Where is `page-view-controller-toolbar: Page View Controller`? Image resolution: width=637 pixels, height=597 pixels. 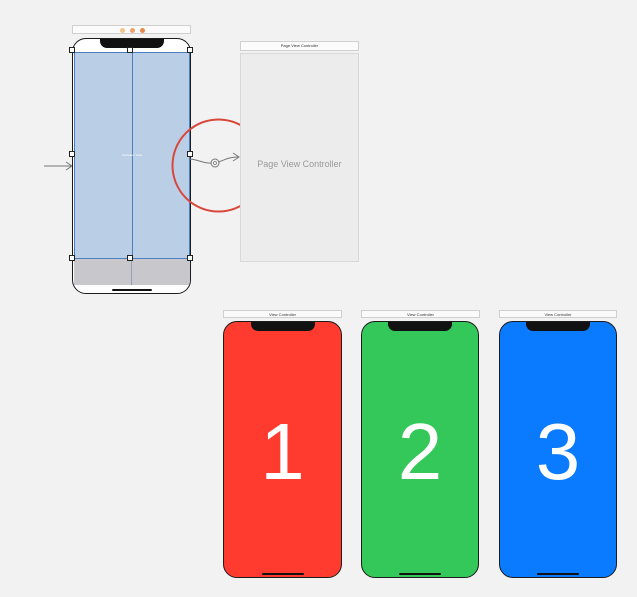 page-view-controller-toolbar: Page View Controller is located at coordinates (299, 46).